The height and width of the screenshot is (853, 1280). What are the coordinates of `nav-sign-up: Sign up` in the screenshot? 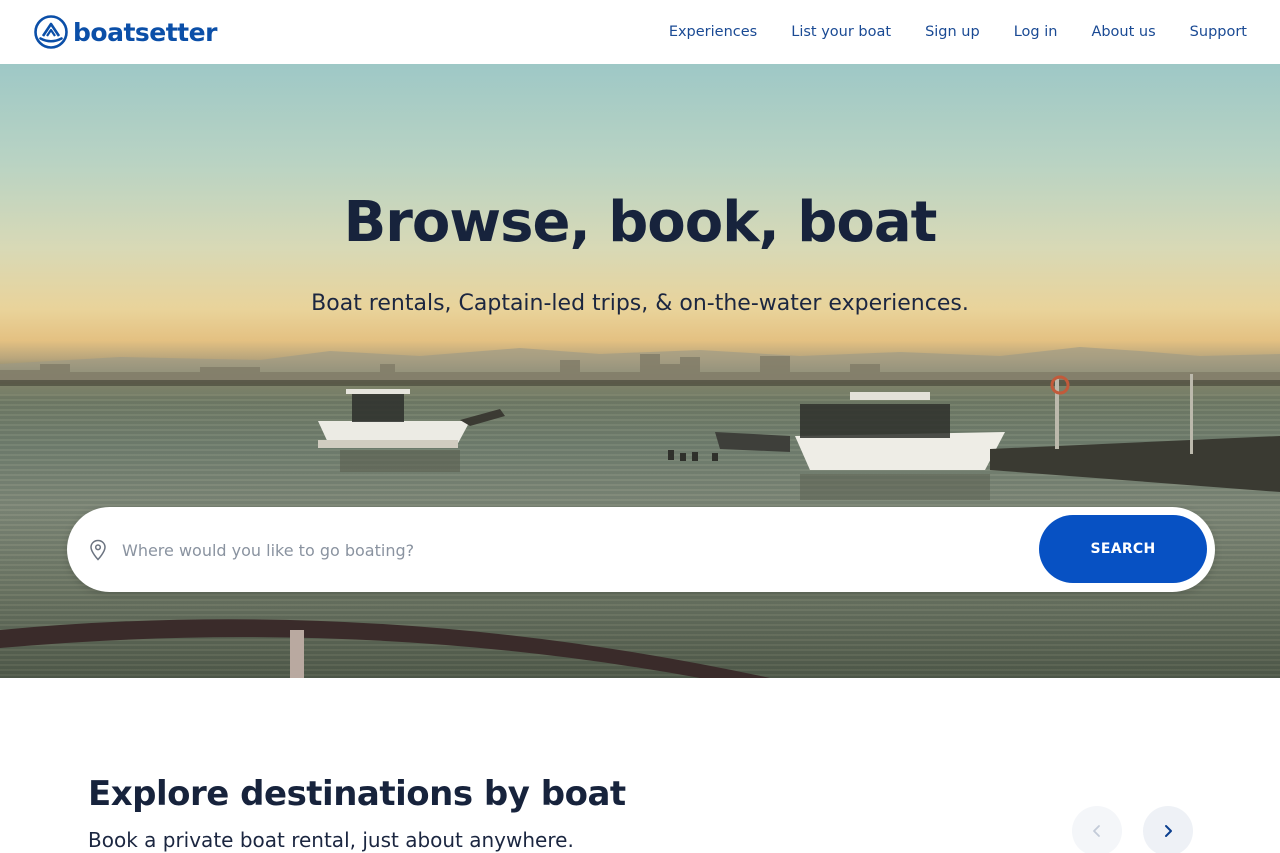 It's located at (952, 32).